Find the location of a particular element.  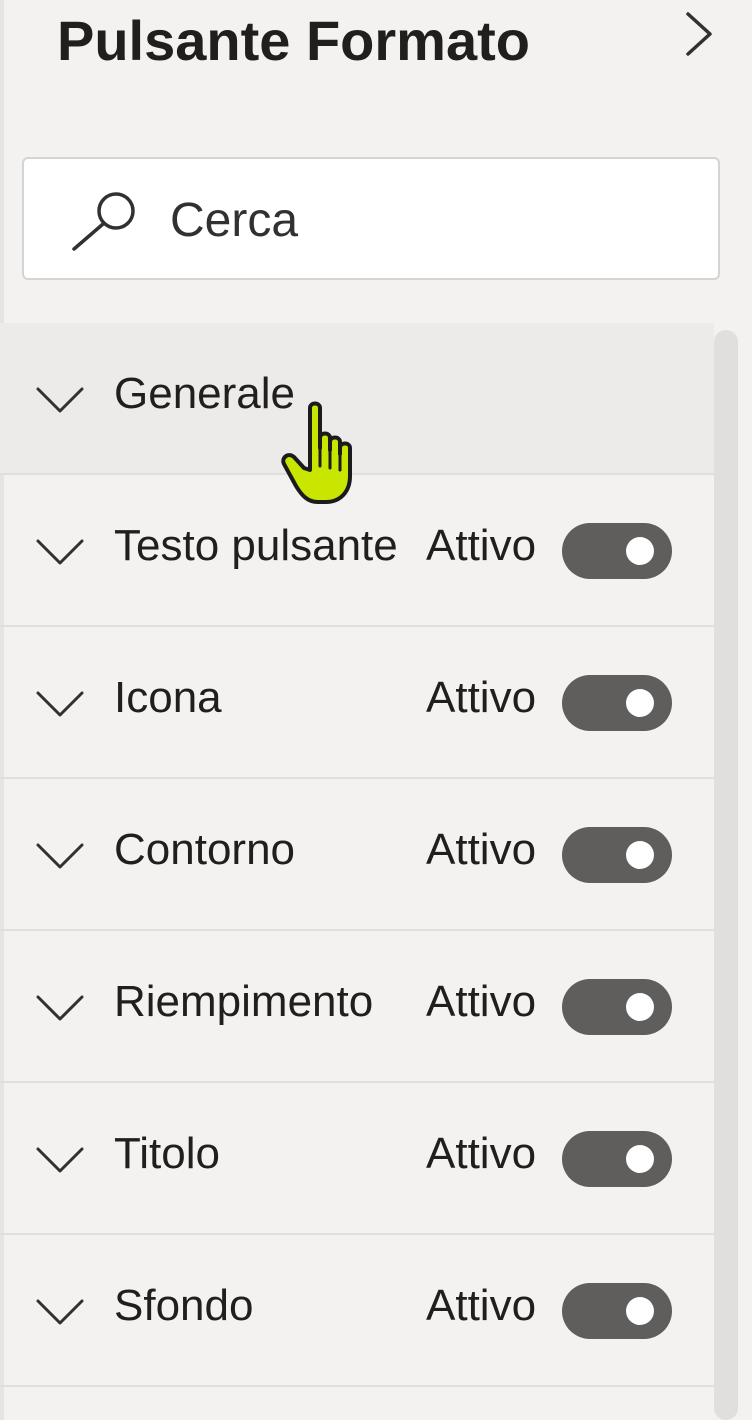

section-contorno: Contorno Attivo is located at coordinates (357, 855).